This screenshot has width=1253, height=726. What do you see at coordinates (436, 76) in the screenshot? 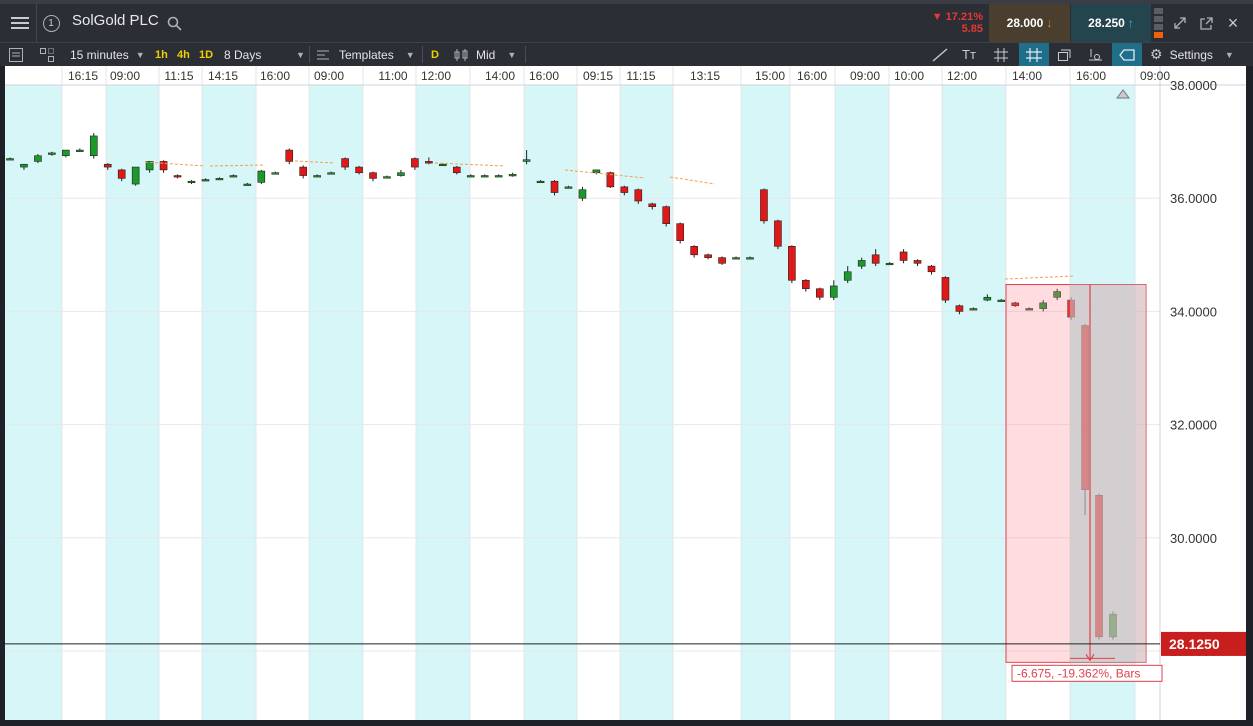
I see `time-tick-label: 12:00` at bounding box center [436, 76].